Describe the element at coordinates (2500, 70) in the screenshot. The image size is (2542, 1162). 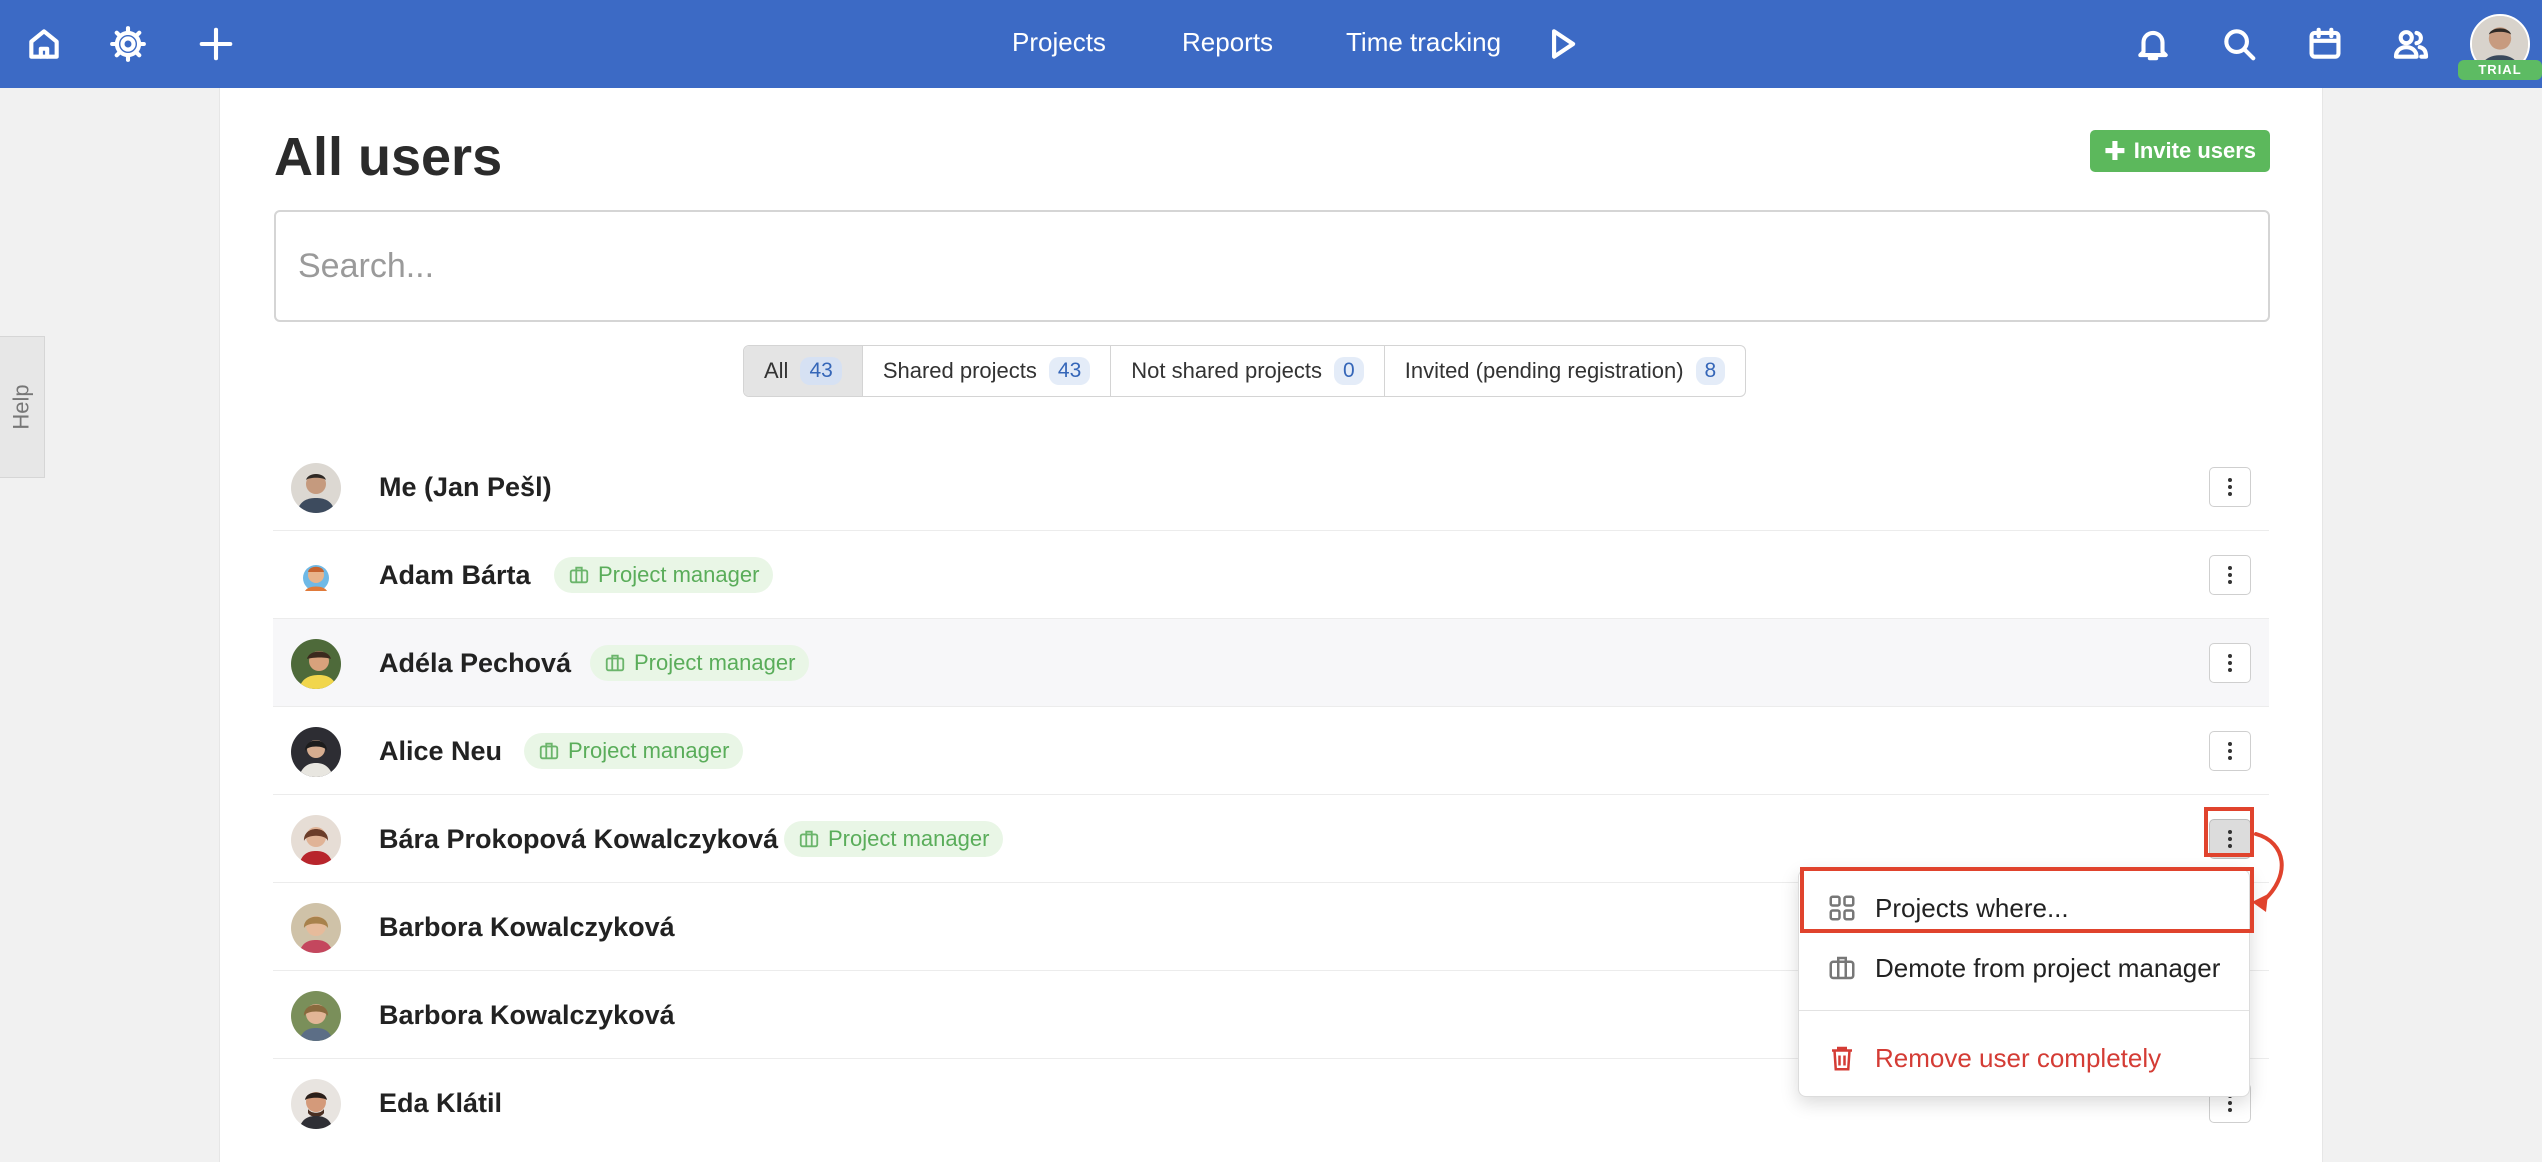
I see `trial-badge: TRIAL` at that location.